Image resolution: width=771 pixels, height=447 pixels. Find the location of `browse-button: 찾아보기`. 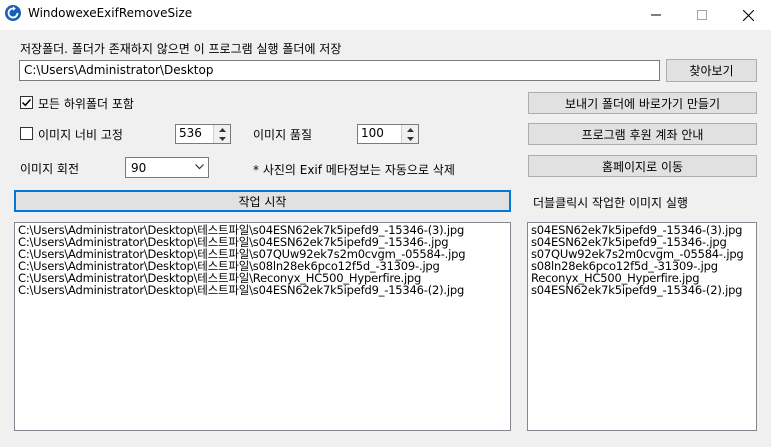

browse-button: 찾아보기 is located at coordinates (711, 70).